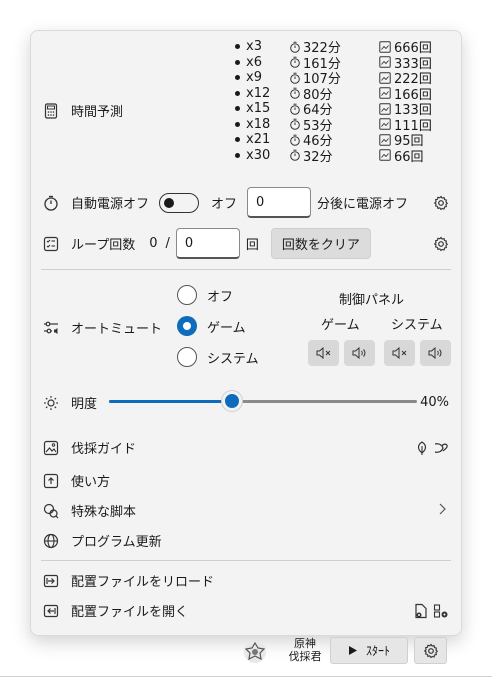 The width and height of the screenshot is (492, 679). Describe the element at coordinates (117, 329) in the screenshot. I see `auto-mute-label: オートミュート` at that location.